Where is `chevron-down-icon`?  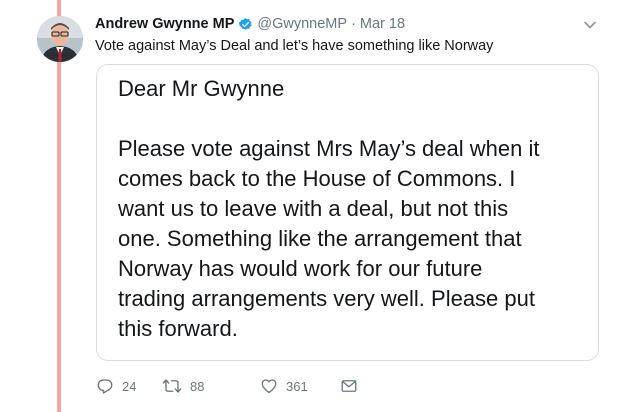 chevron-down-icon is located at coordinates (590, 25).